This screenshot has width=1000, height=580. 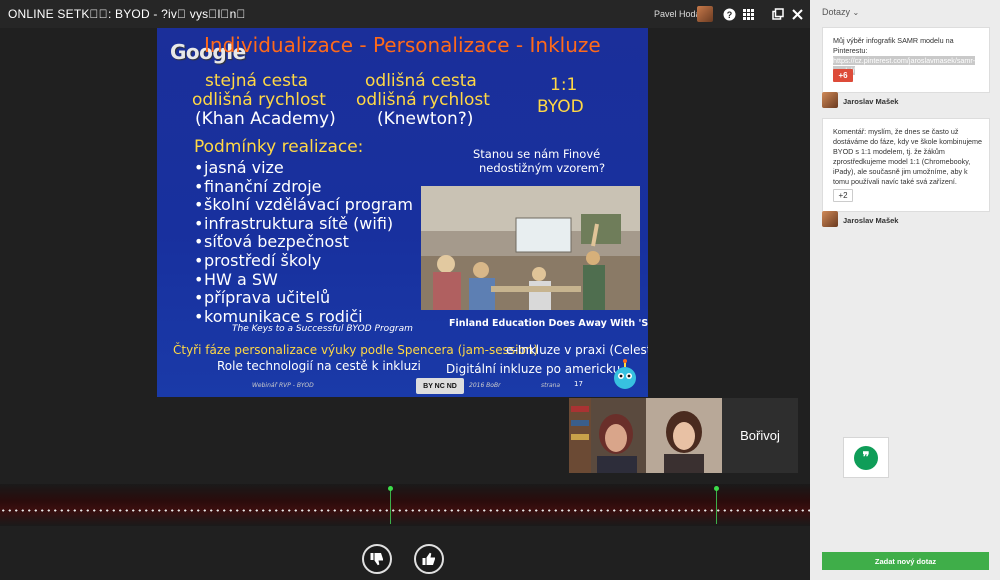 What do you see at coordinates (560, 107) in the screenshot?
I see `col3-line2: BYOD` at bounding box center [560, 107].